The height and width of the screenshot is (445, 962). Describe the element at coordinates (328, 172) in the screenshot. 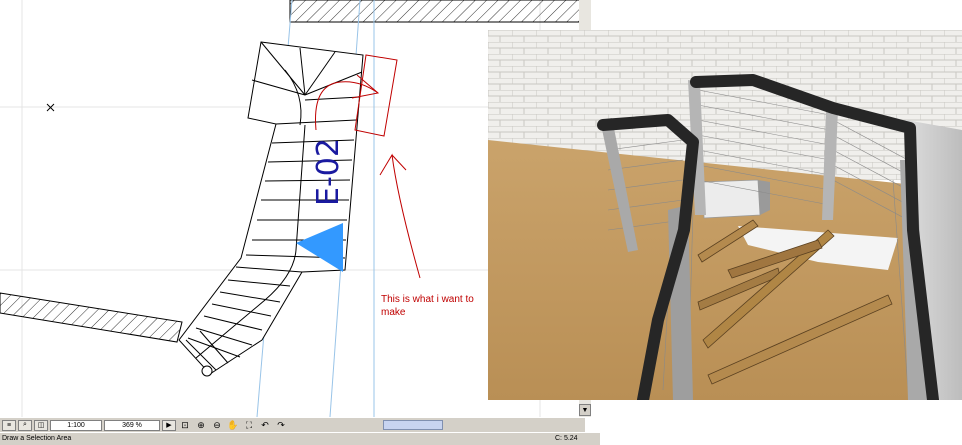

I see `stair-id-label: E-02` at that location.